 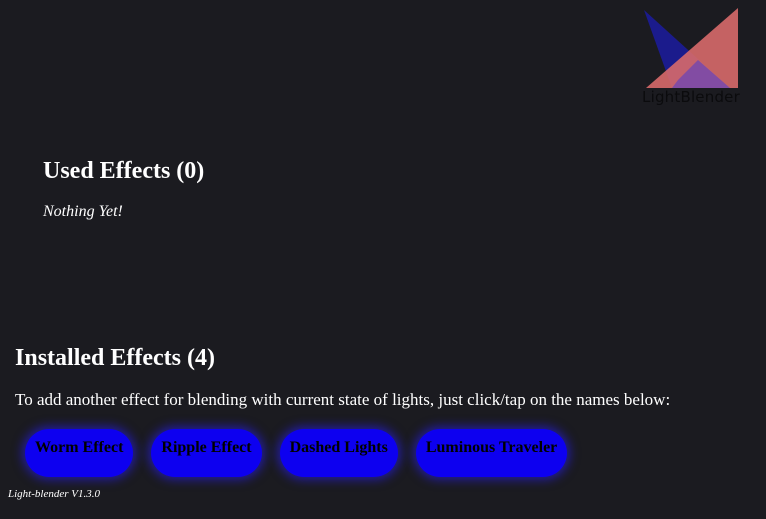 What do you see at coordinates (83, 211) in the screenshot?
I see `used-effects-empty-text: Nothing Yet!` at bounding box center [83, 211].